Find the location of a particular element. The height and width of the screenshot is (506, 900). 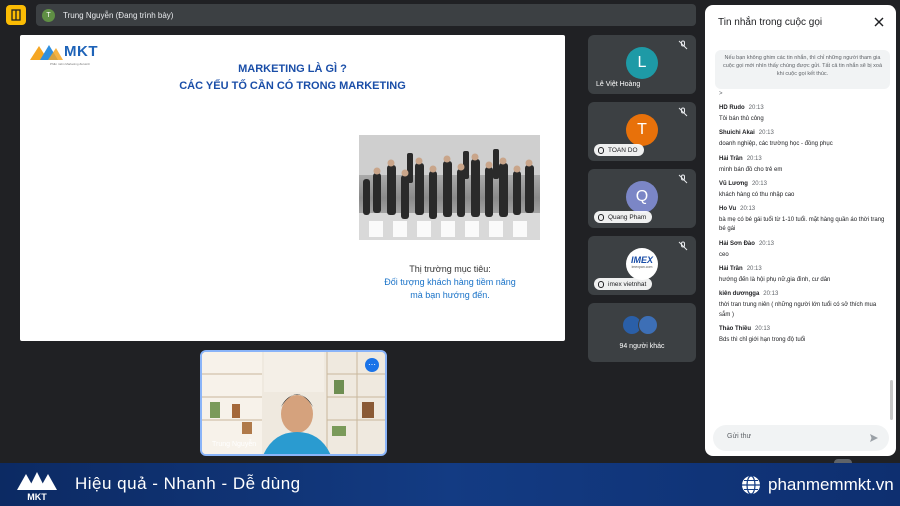

presenter-avatar: T is located at coordinates (48, 15).